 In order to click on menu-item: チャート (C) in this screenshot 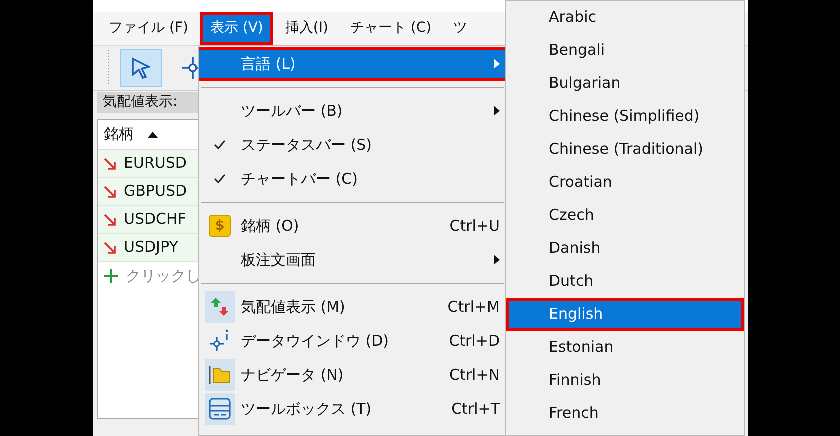, I will do `click(391, 28)`.